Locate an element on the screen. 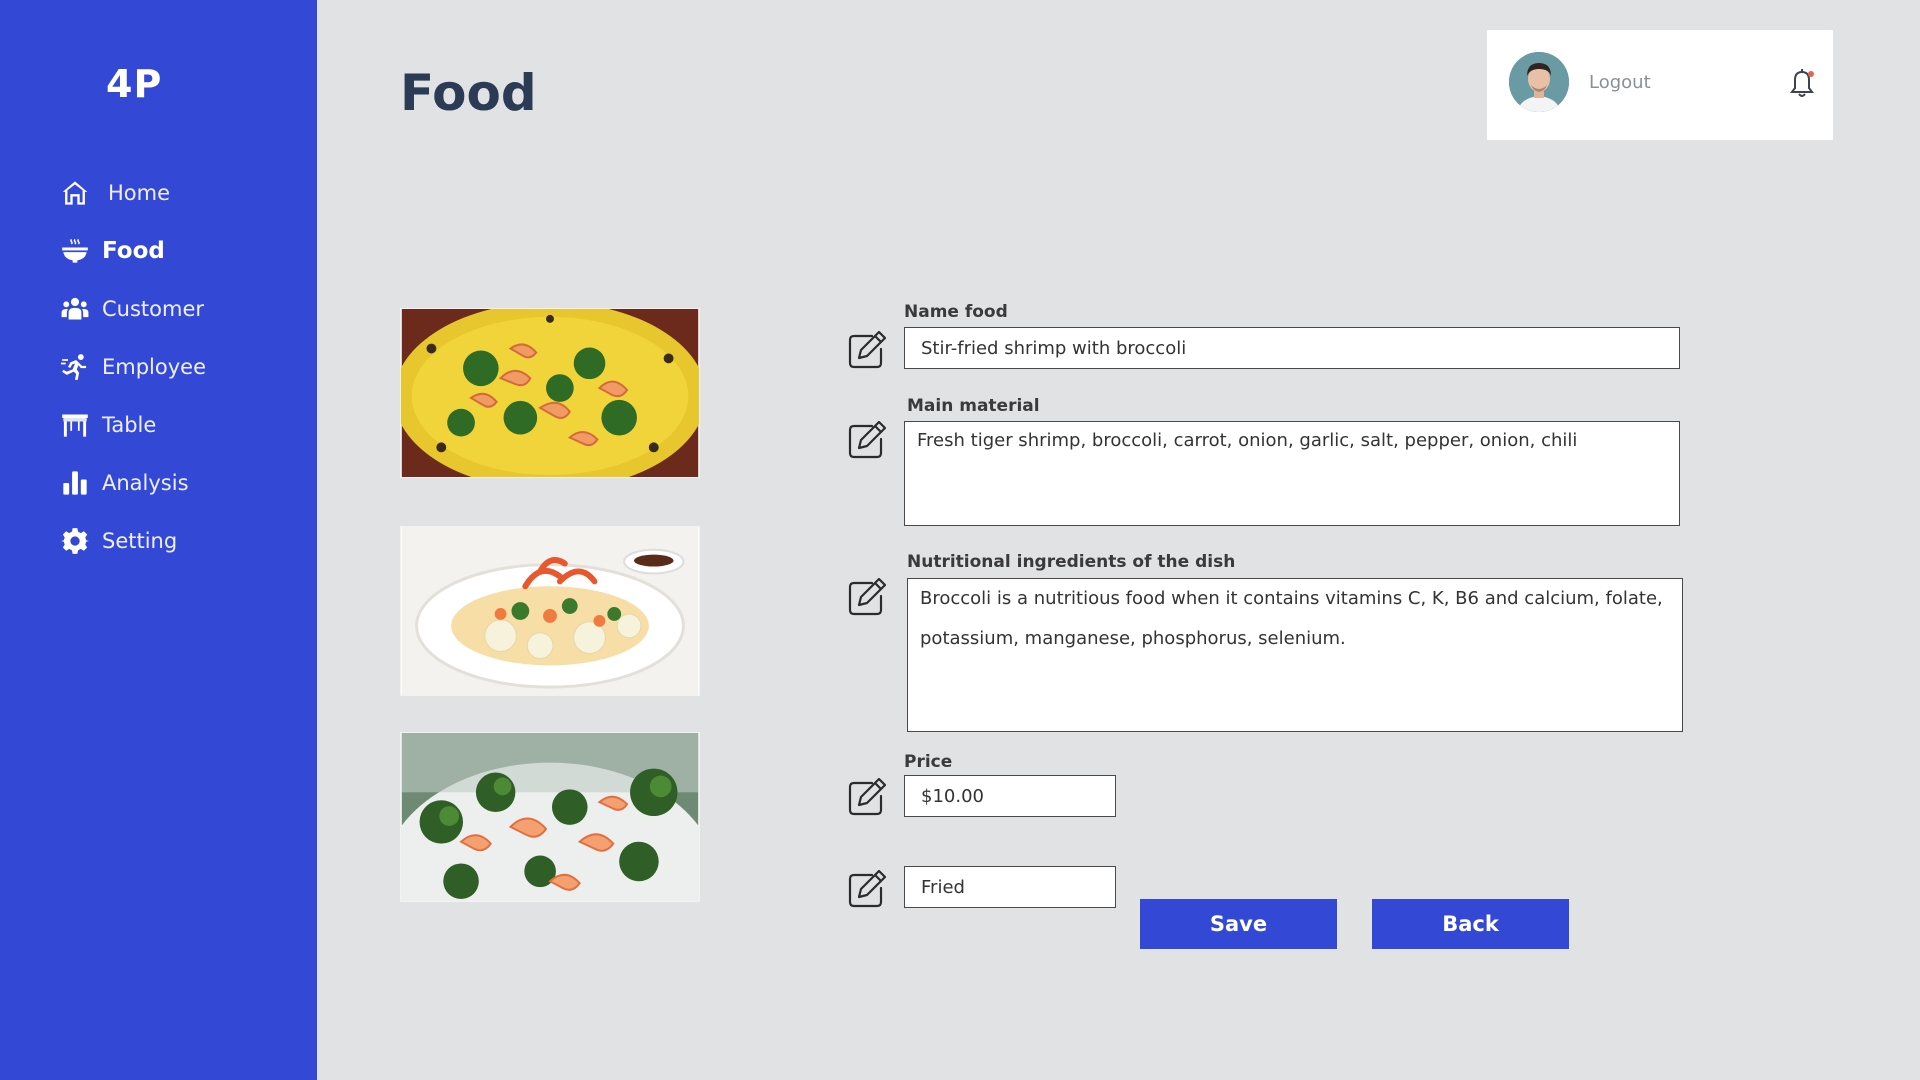 This screenshot has width=1920, height=1080. bowl-icon is located at coordinates (75, 251).